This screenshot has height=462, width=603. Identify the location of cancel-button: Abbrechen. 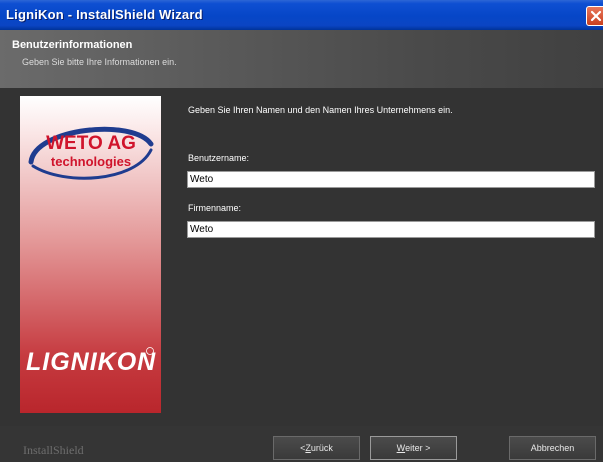
(552, 448).